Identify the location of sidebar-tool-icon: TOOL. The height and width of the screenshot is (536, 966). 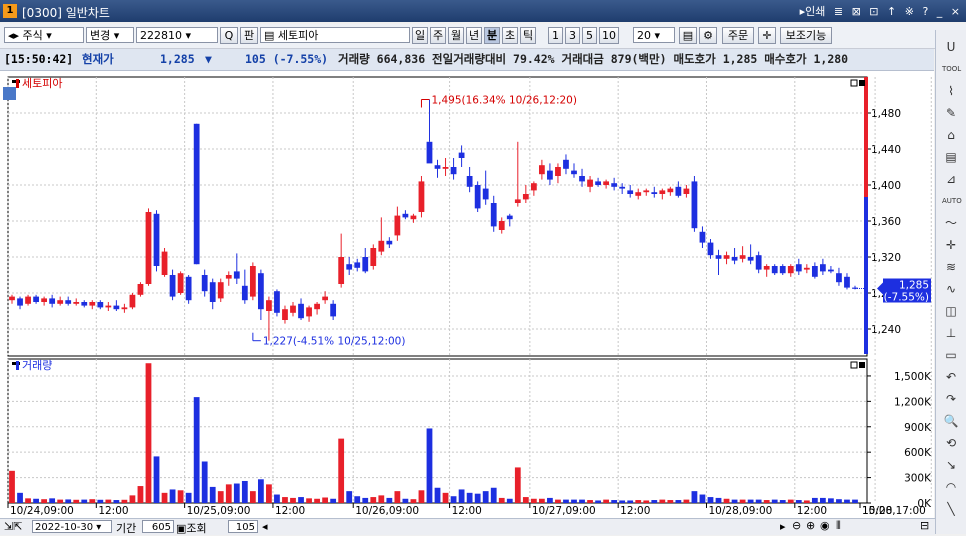
(951, 69).